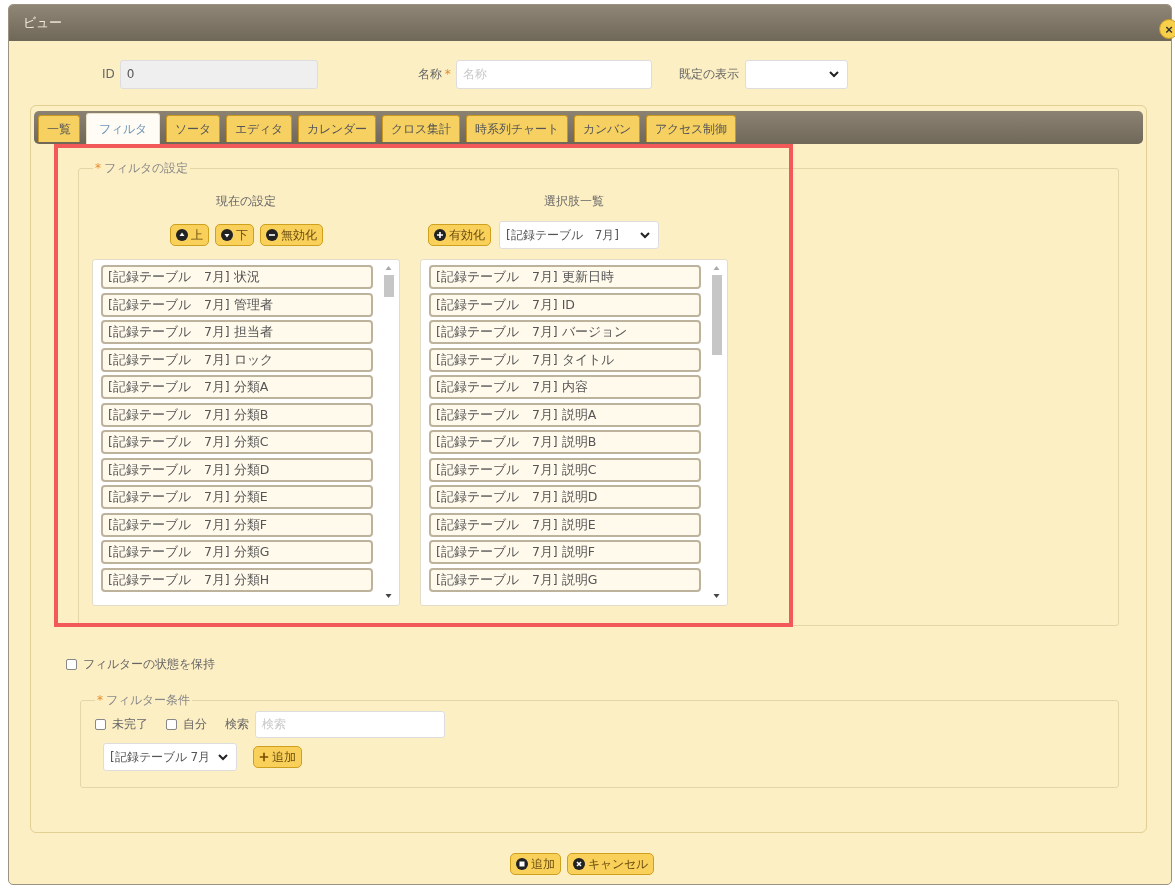  What do you see at coordinates (517, 128) in the screenshot?
I see `tab: 時系列チャート` at bounding box center [517, 128].